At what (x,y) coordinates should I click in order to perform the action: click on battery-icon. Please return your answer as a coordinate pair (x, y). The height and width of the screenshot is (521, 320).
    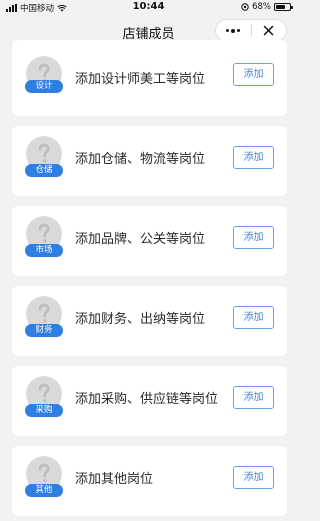
    Looking at the image, I should click on (283, 7).